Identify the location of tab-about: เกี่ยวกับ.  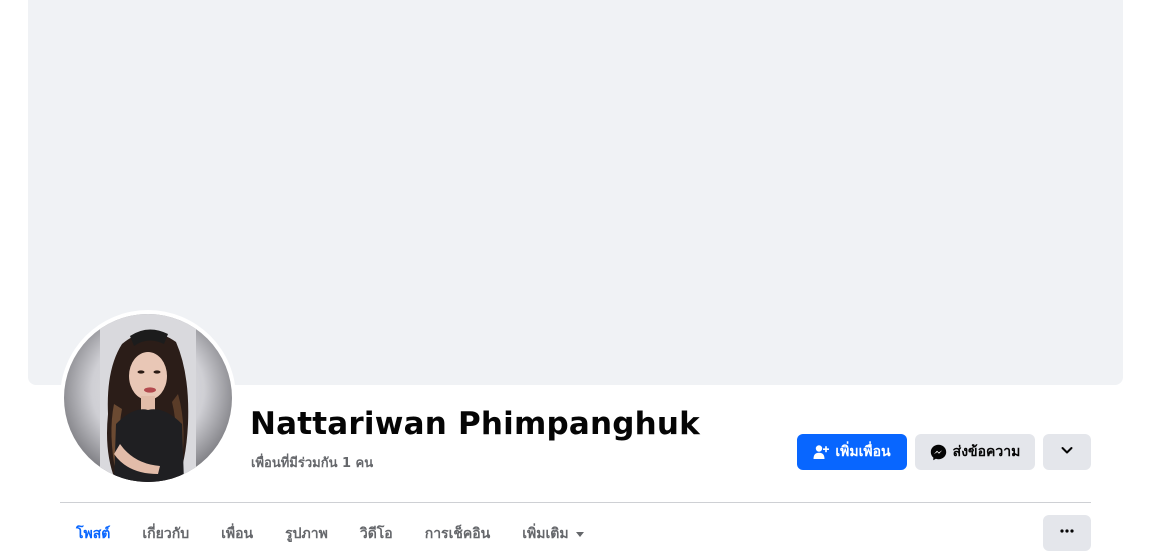
(165, 534).